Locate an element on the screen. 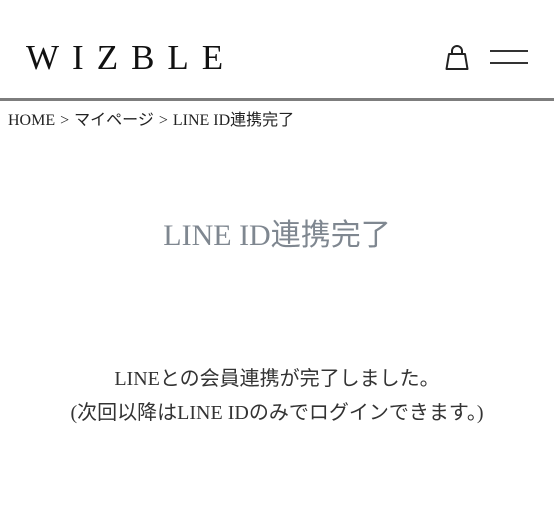 The image size is (554, 511). completion-message-line2: (次回以降はLINE IDのみでログインできます。) is located at coordinates (277, 413).